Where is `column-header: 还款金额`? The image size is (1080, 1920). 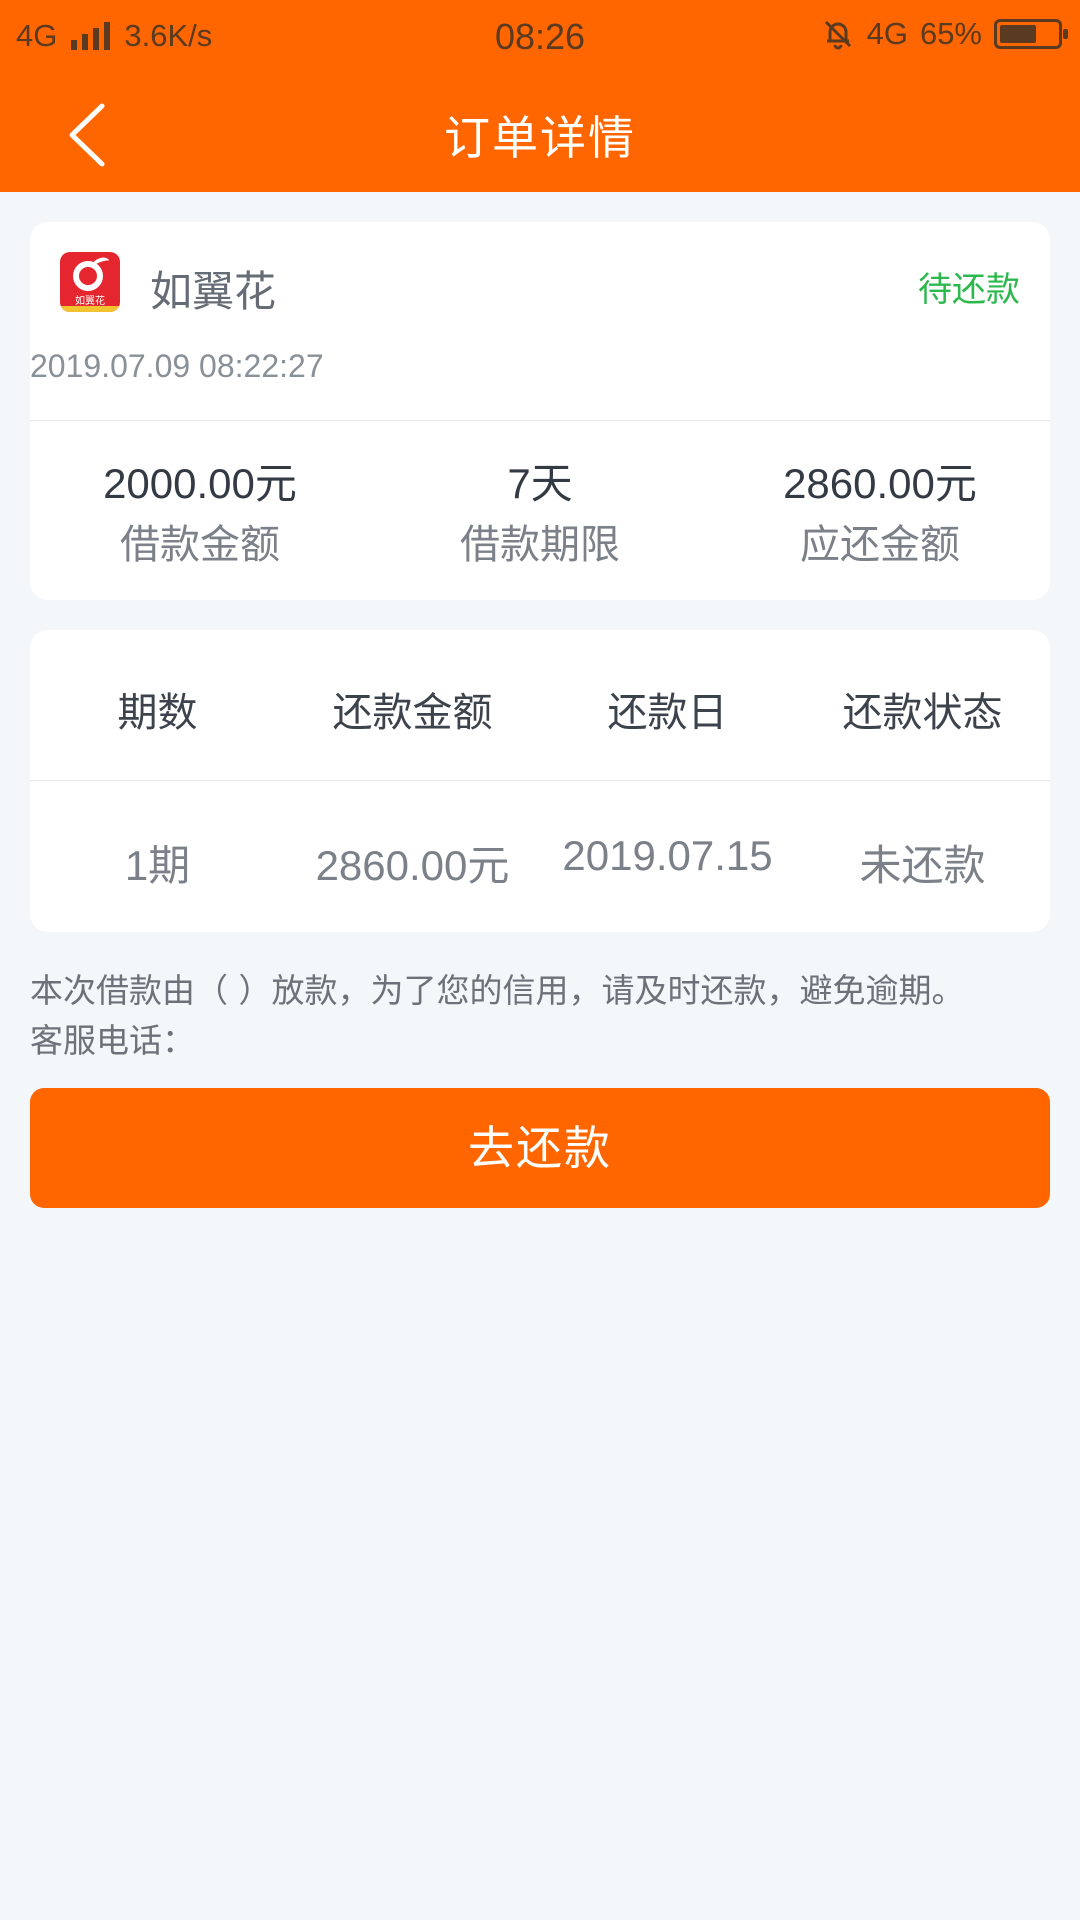 column-header: 还款金额 is located at coordinates (412, 713).